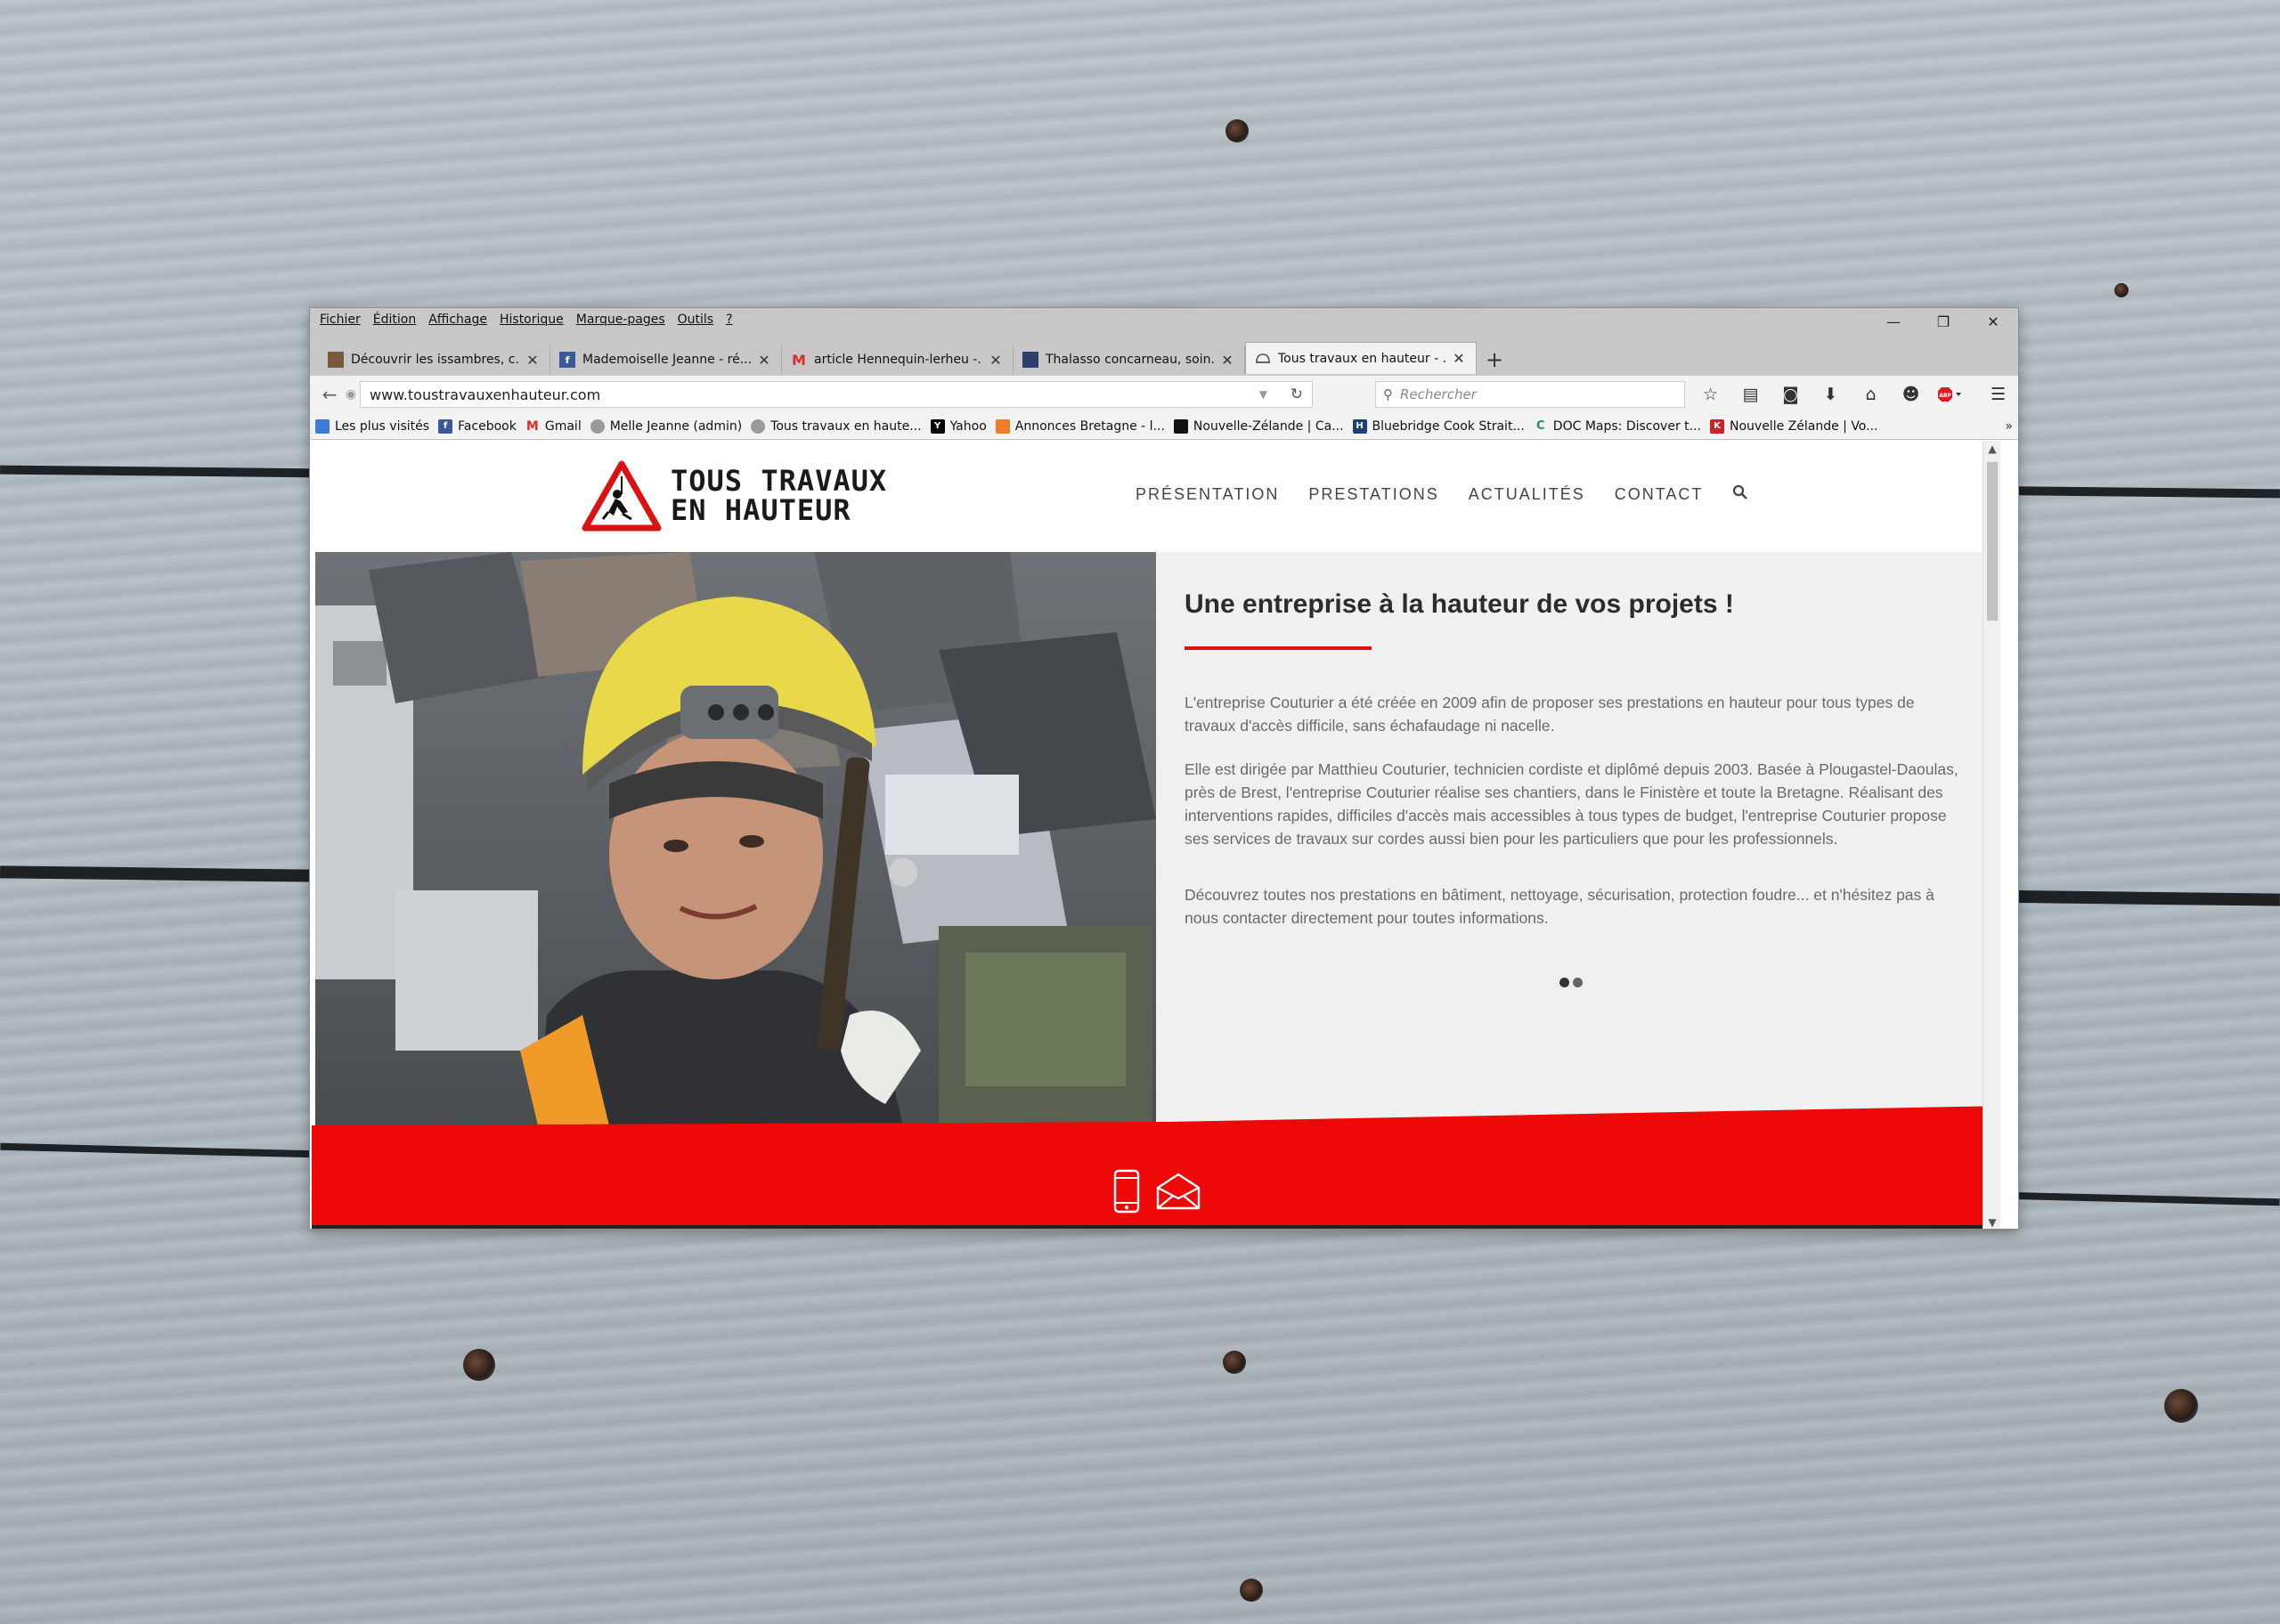 The image size is (2280, 1624). Describe the element at coordinates (1530, 394) in the screenshot. I see `search-input: ⚲ Rechercher` at that location.